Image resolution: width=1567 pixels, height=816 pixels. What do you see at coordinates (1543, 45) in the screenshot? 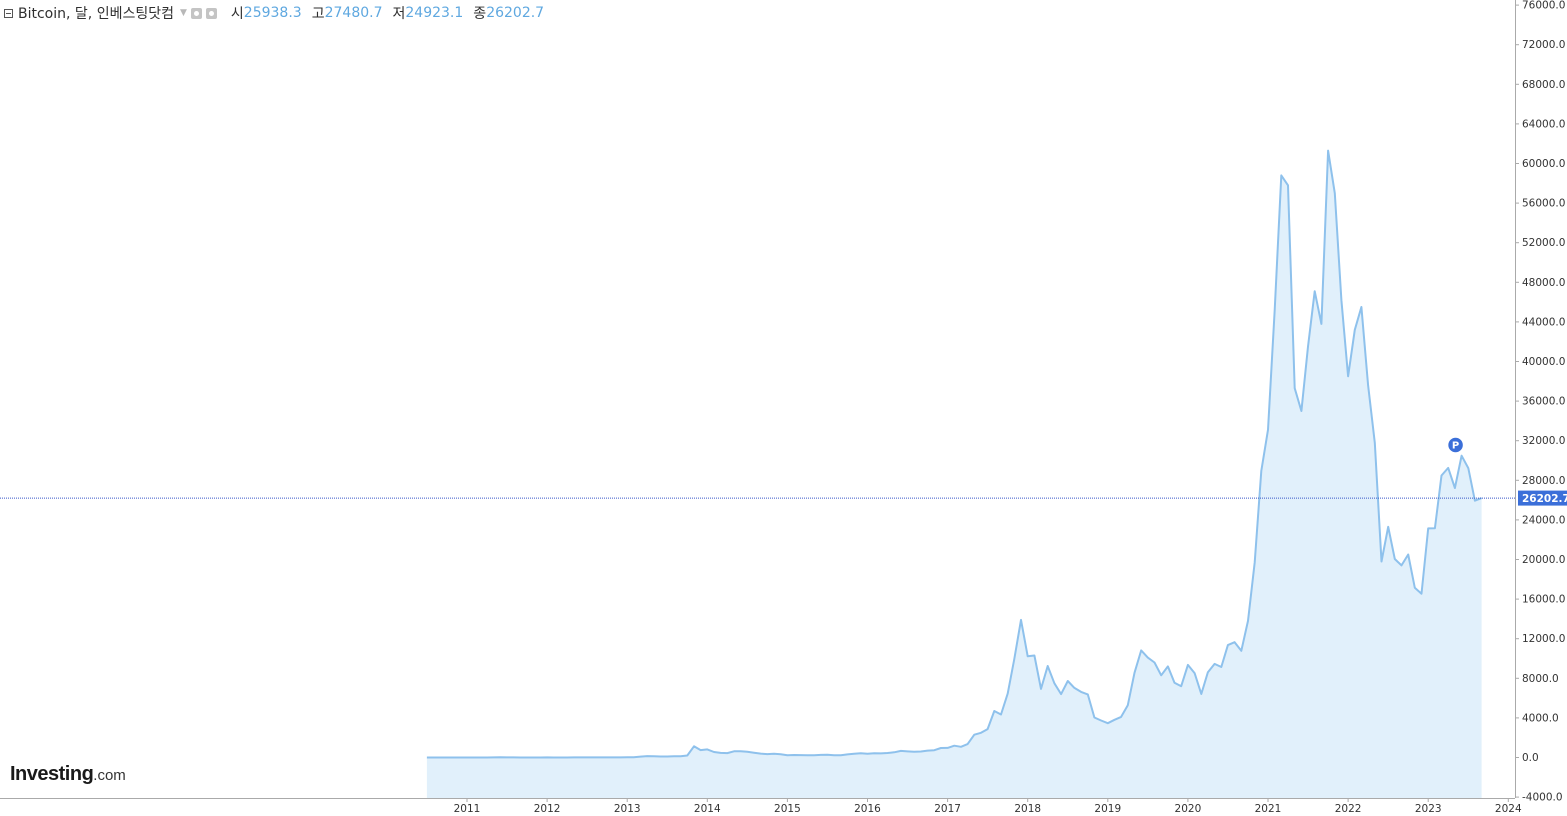
I see `y-tick-label: 72000.0` at bounding box center [1543, 45].